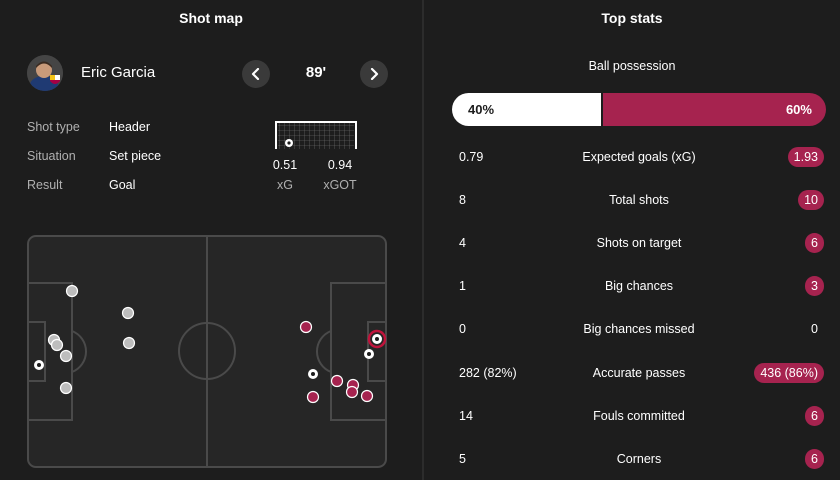  What do you see at coordinates (51, 156) in the screenshot?
I see `situation-label: Situation` at bounding box center [51, 156].